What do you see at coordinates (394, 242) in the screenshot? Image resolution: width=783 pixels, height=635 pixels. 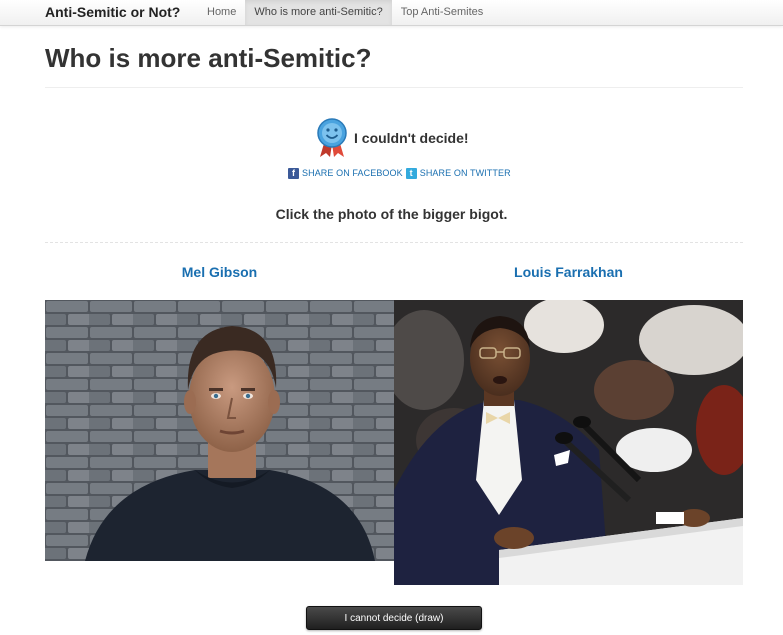 I see `dashed-divider` at bounding box center [394, 242].